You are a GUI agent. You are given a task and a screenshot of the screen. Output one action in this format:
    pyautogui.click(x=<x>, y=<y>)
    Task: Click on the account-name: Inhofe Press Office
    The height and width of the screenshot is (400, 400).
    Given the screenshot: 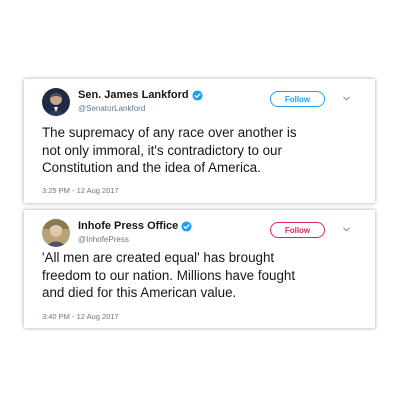 What is the action you would take?
    pyautogui.click(x=128, y=226)
    